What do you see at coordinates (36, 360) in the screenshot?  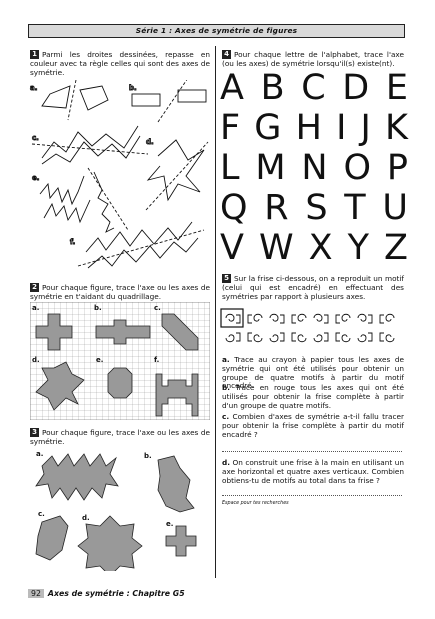 I see `ex2-label-d: d.` at bounding box center [36, 360].